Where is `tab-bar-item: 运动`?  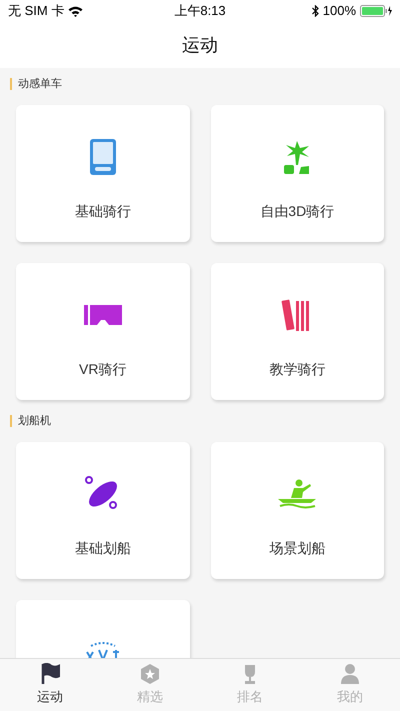
tab-bar-item: 运动 is located at coordinates (50, 685).